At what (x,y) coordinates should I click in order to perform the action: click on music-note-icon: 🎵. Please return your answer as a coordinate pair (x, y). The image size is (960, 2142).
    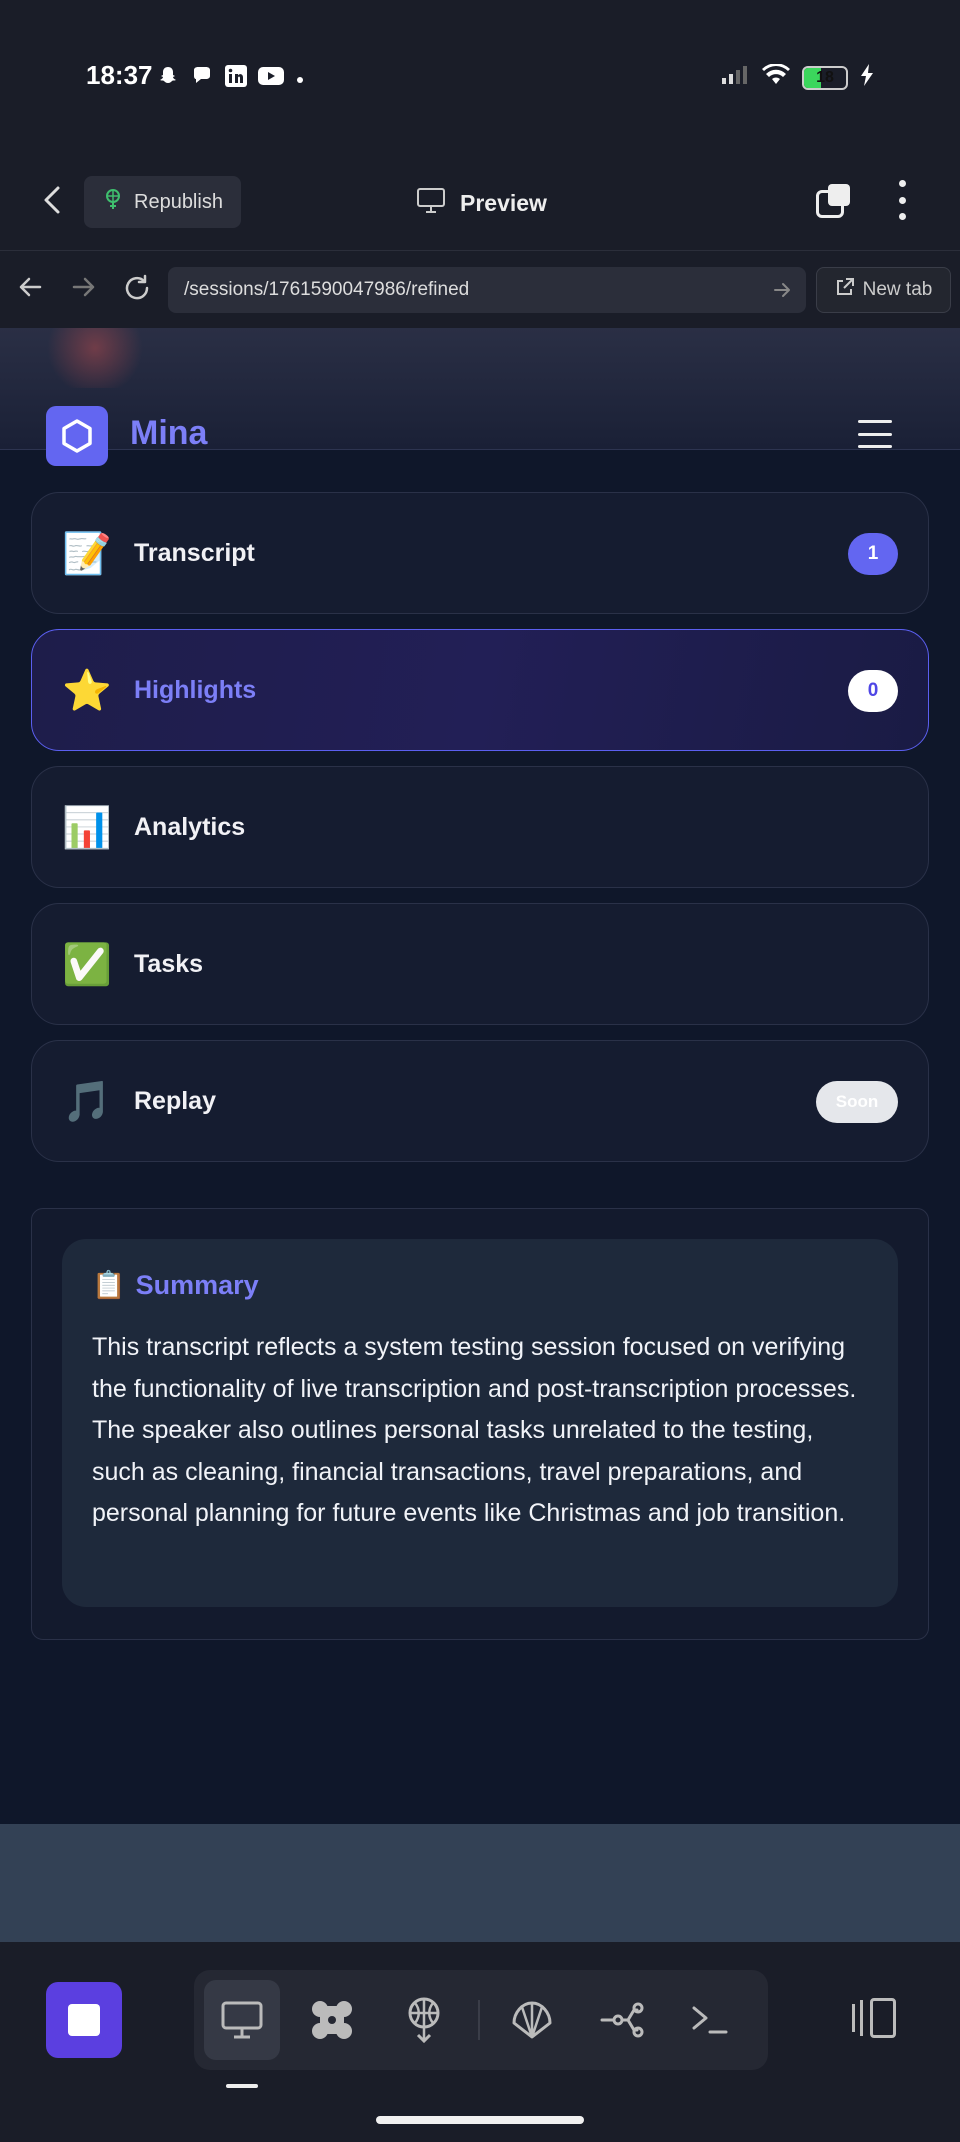
    Looking at the image, I should click on (87, 1101).